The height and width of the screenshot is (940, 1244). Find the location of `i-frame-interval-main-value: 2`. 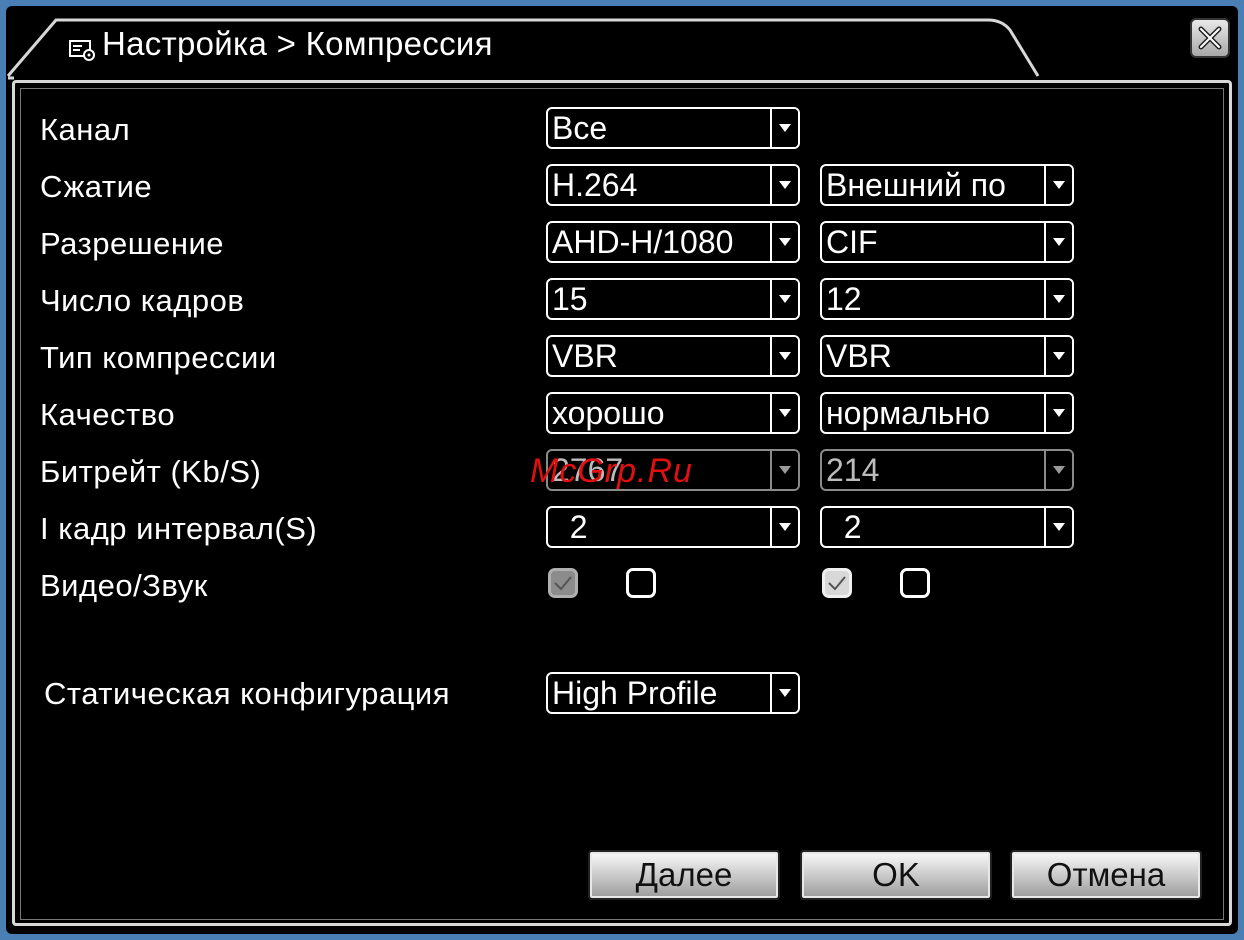

i-frame-interval-main-value: 2 is located at coordinates (570, 527).